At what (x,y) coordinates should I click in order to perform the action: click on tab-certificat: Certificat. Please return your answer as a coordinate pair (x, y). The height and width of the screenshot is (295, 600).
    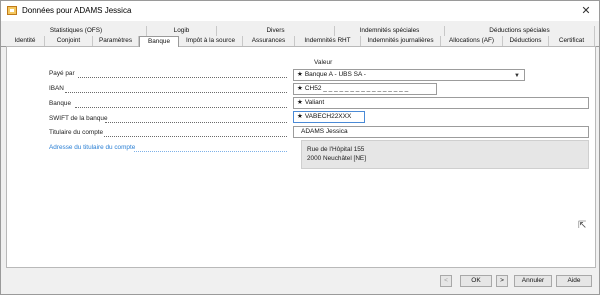
    Looking at the image, I should click on (572, 41).